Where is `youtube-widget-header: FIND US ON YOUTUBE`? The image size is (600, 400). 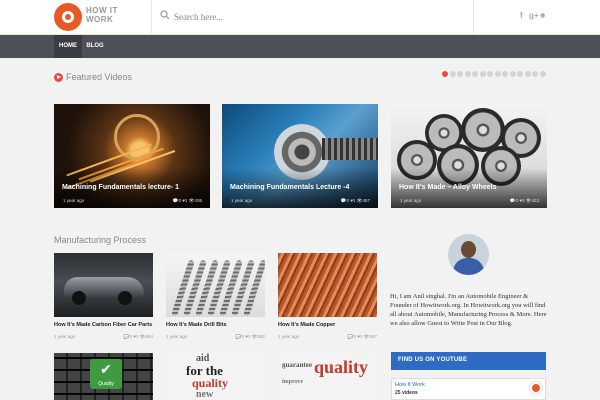 youtube-widget-header: FIND US ON YOUTUBE is located at coordinates (468, 361).